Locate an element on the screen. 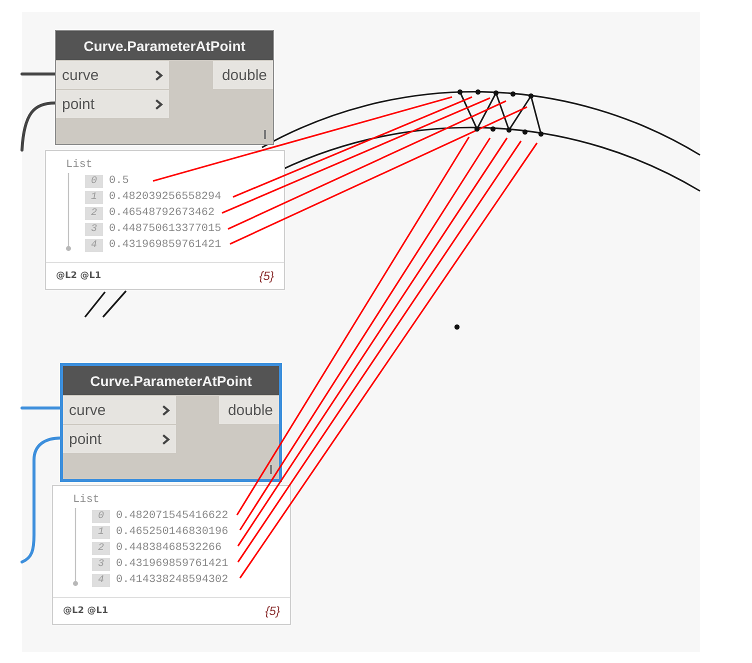 The width and height of the screenshot is (752, 663). list-value: 0.44838468532266 is located at coordinates (169, 548).